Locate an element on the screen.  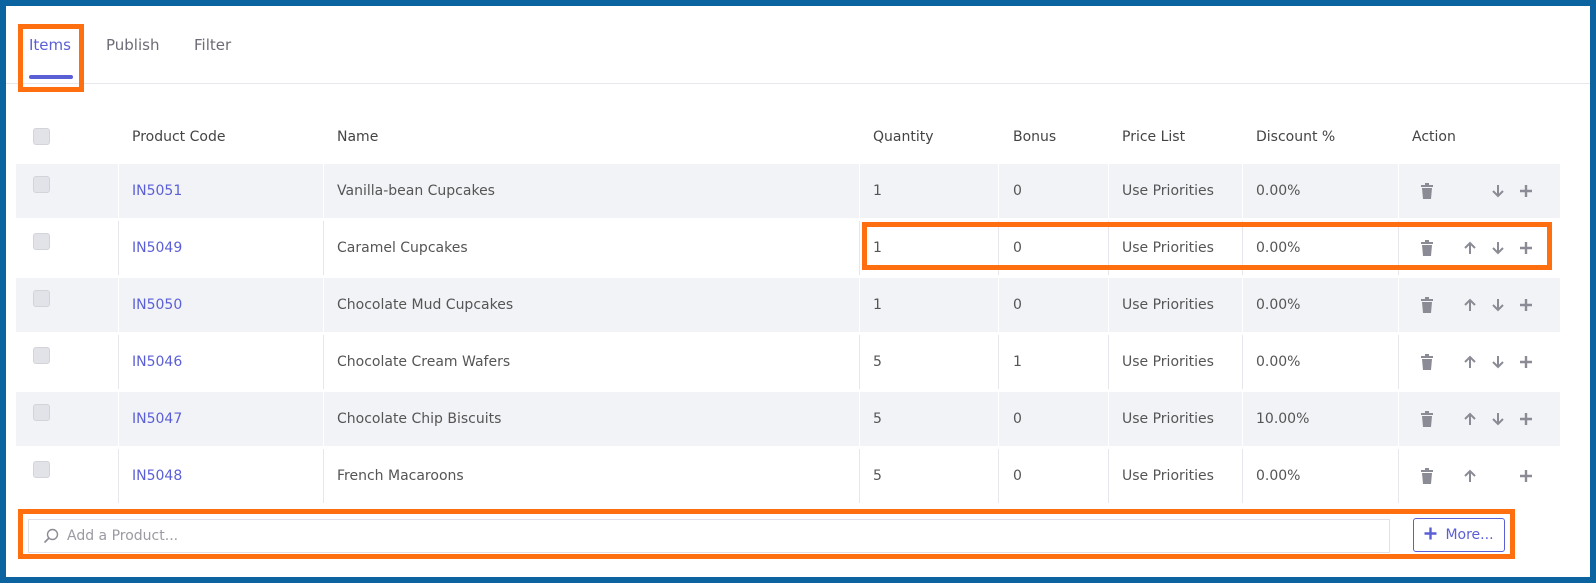
product-name: Chocolate Cream Wafers is located at coordinates (424, 362).